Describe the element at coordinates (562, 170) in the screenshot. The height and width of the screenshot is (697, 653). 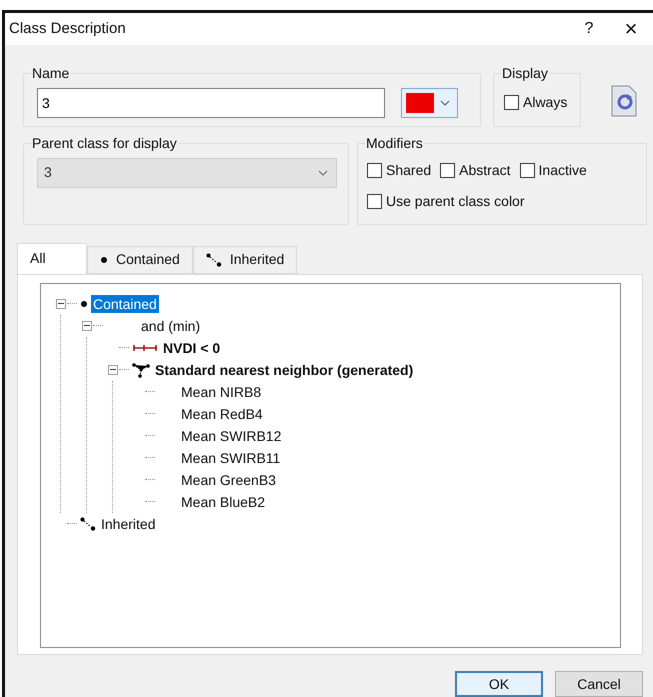
I see `checkbox-label: Inactive` at that location.